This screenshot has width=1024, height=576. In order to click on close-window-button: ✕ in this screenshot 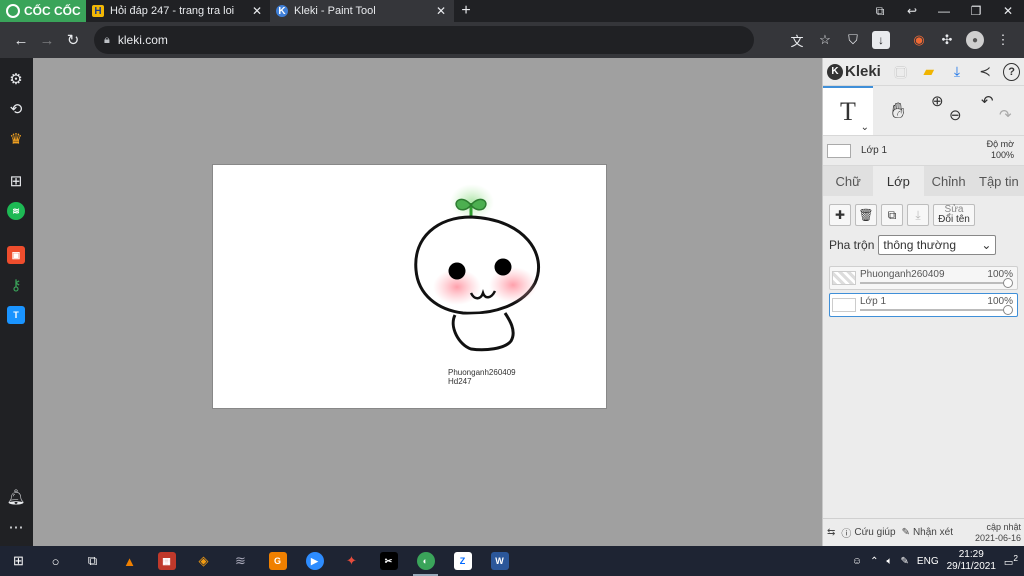, I will do `click(1008, 11)`.